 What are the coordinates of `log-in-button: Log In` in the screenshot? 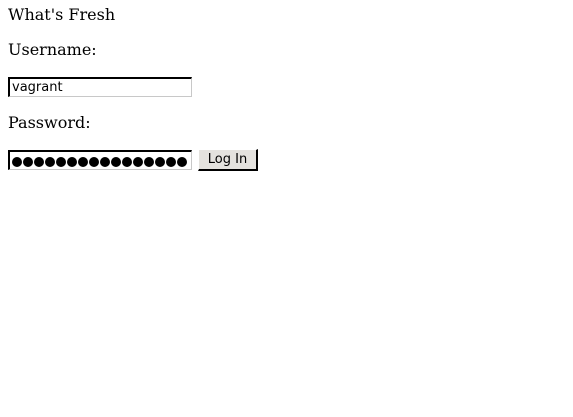 It's located at (228, 160).